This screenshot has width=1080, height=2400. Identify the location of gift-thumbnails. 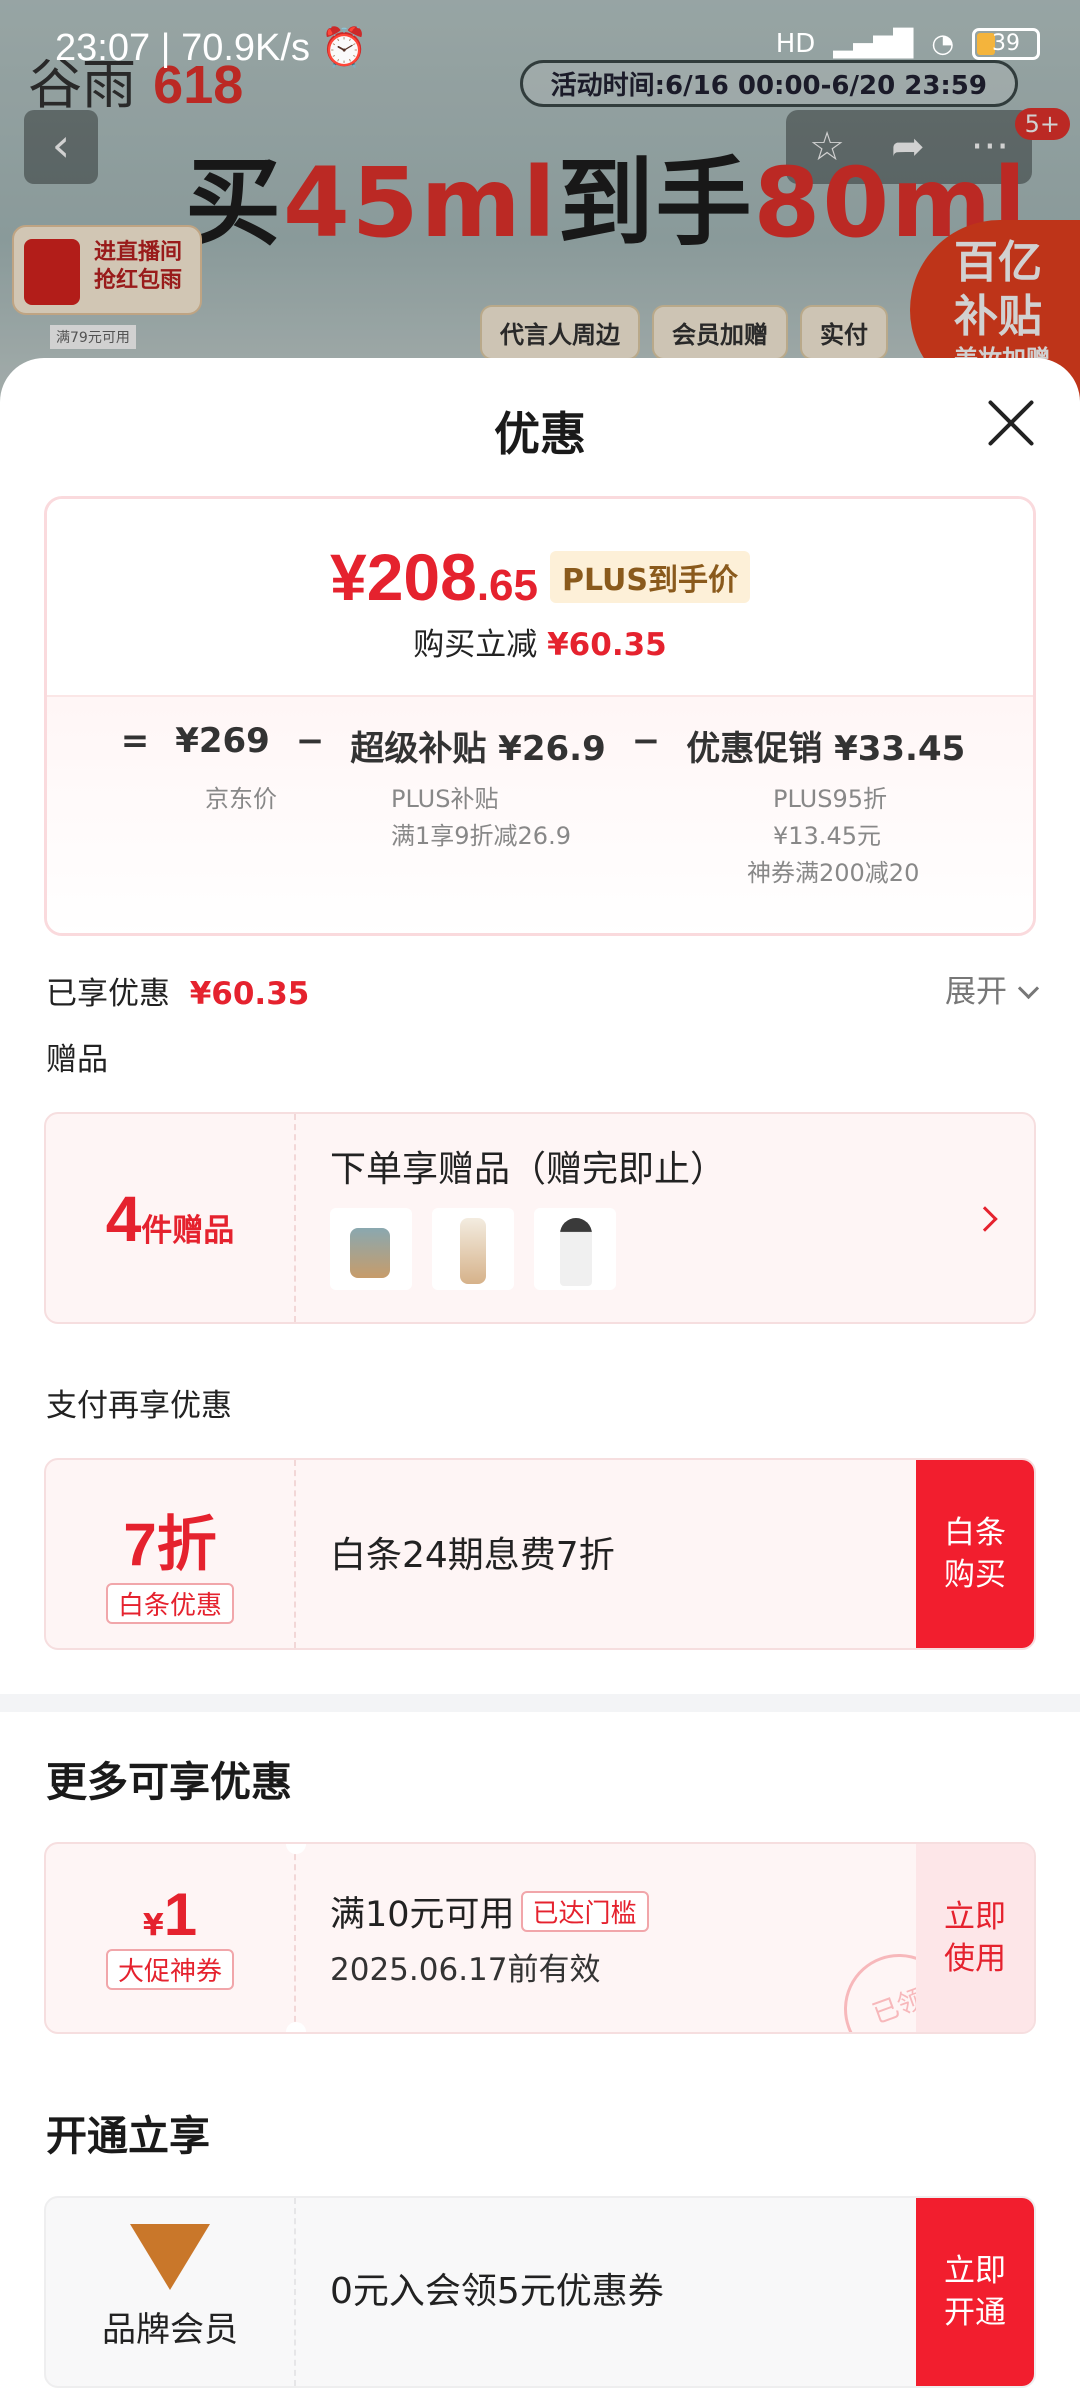
(473, 1249).